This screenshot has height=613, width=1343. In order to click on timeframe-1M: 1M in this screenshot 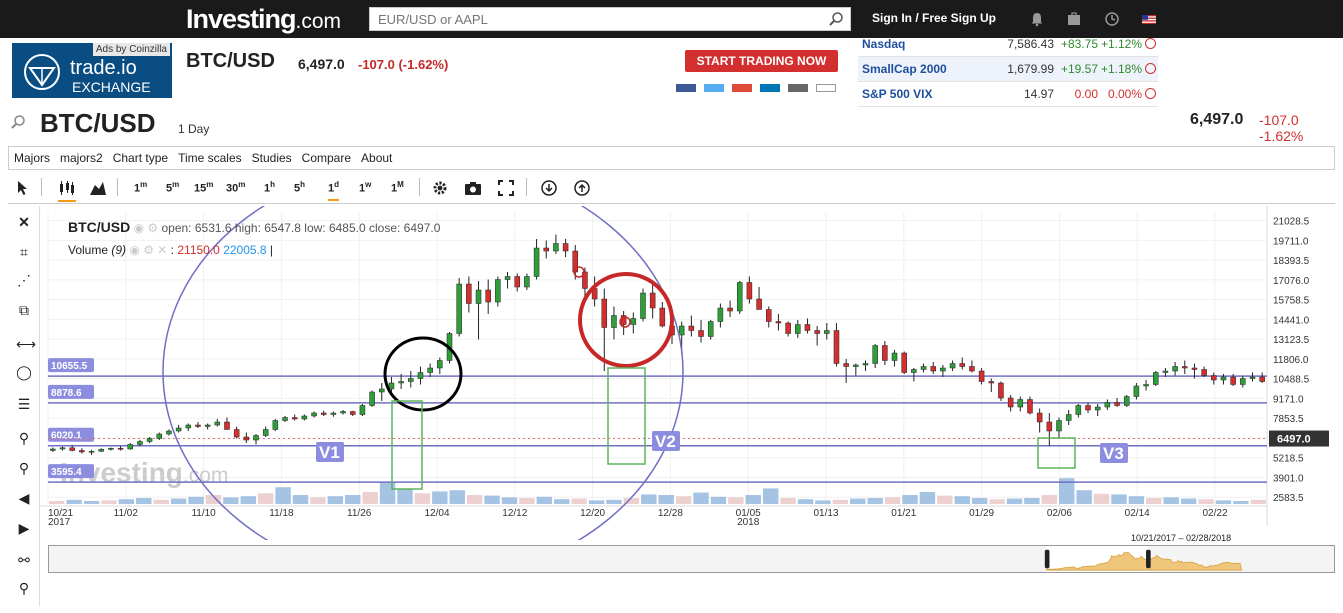, I will do `click(397, 187)`.